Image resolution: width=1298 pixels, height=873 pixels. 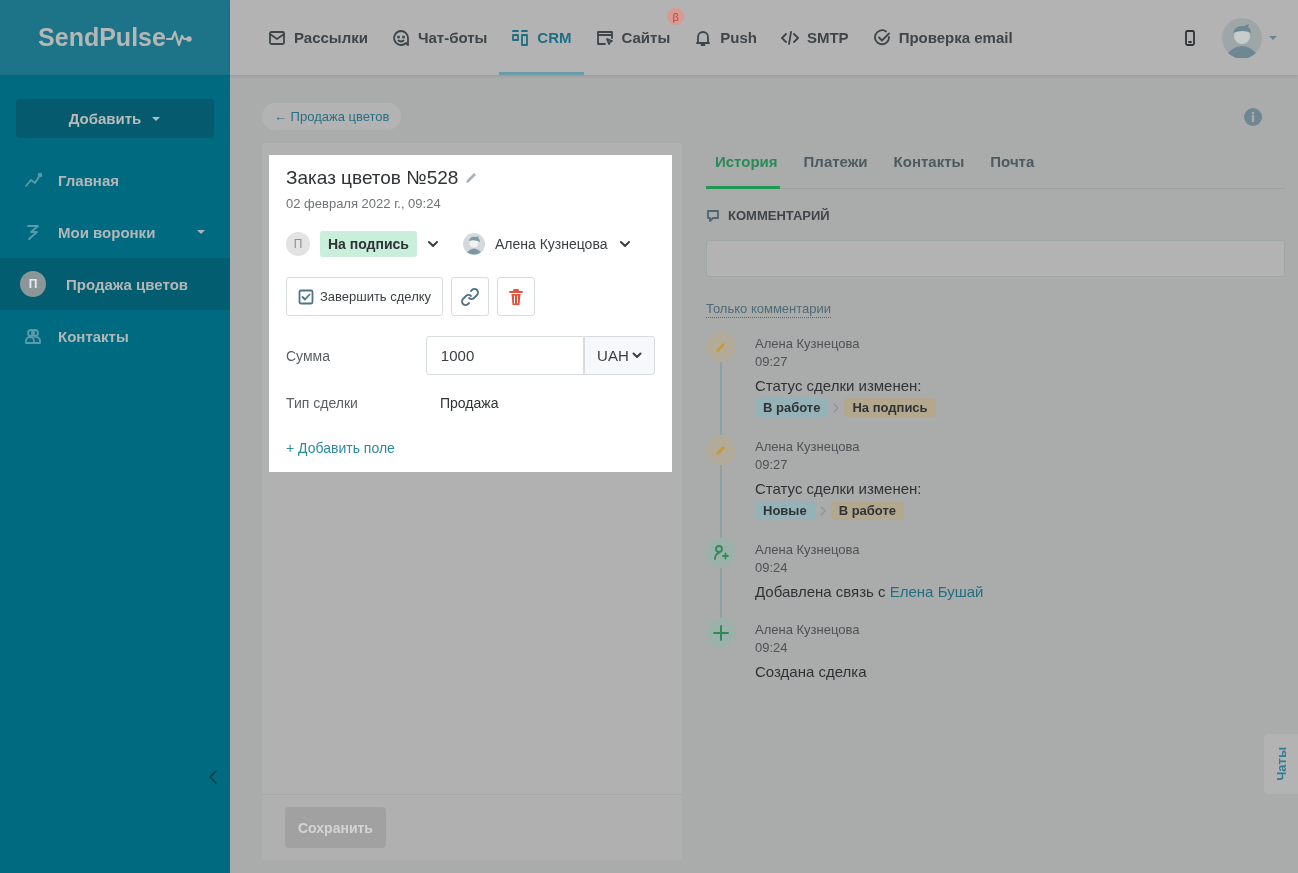 I want to click on nav-tab: Сайты β, so click(x=633, y=37).